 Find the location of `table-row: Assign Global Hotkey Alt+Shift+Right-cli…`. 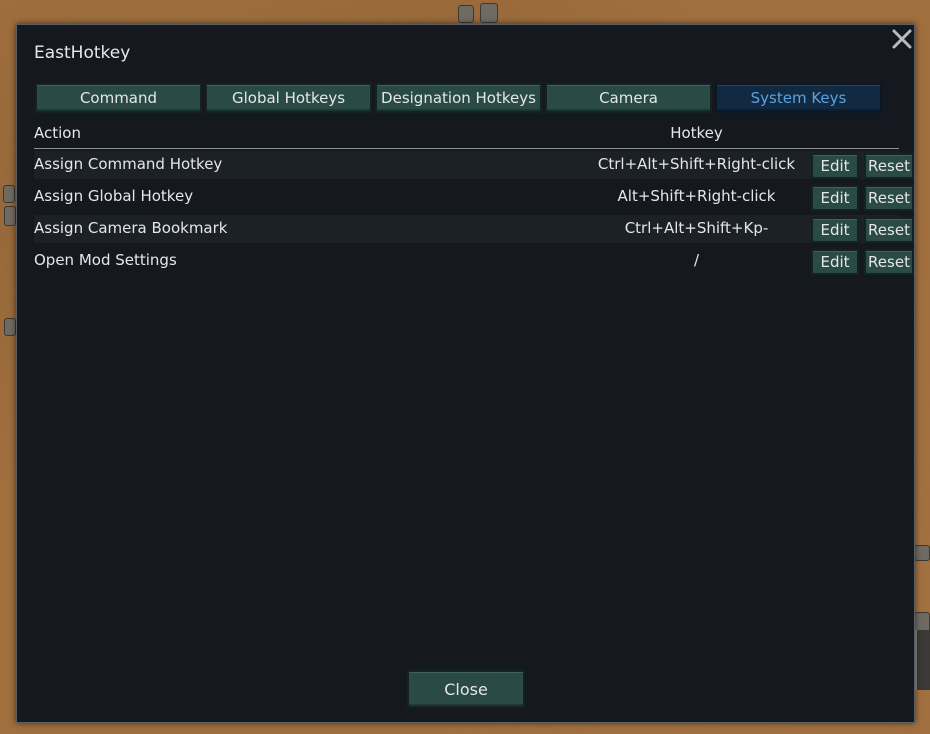

table-row: Assign Global Hotkey Alt+Shift+Right-cli… is located at coordinates (474, 197).